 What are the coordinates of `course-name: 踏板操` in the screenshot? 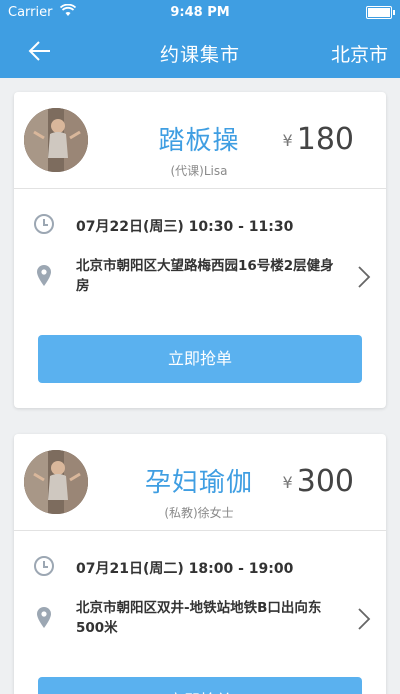 It's located at (199, 141).